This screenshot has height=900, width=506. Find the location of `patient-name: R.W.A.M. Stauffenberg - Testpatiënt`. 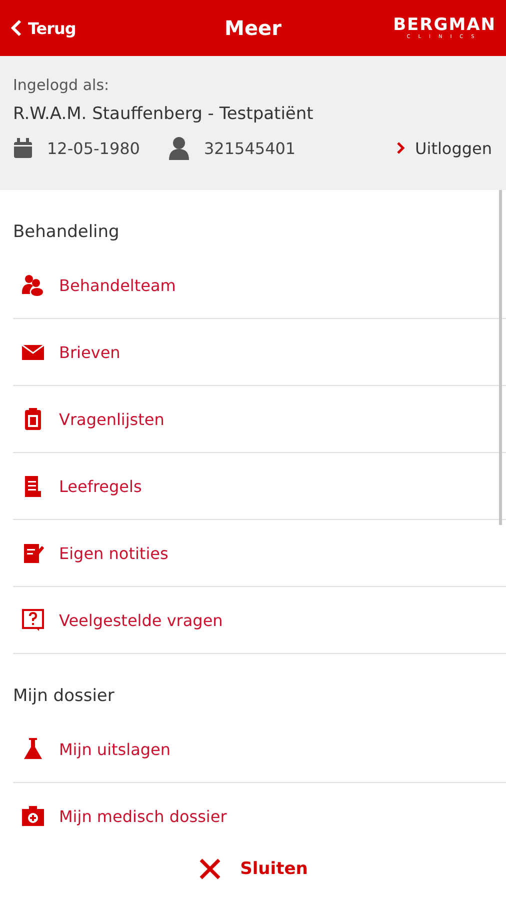

patient-name: R.W.A.M. Stauffenberg - Testpatiënt is located at coordinates (163, 114).